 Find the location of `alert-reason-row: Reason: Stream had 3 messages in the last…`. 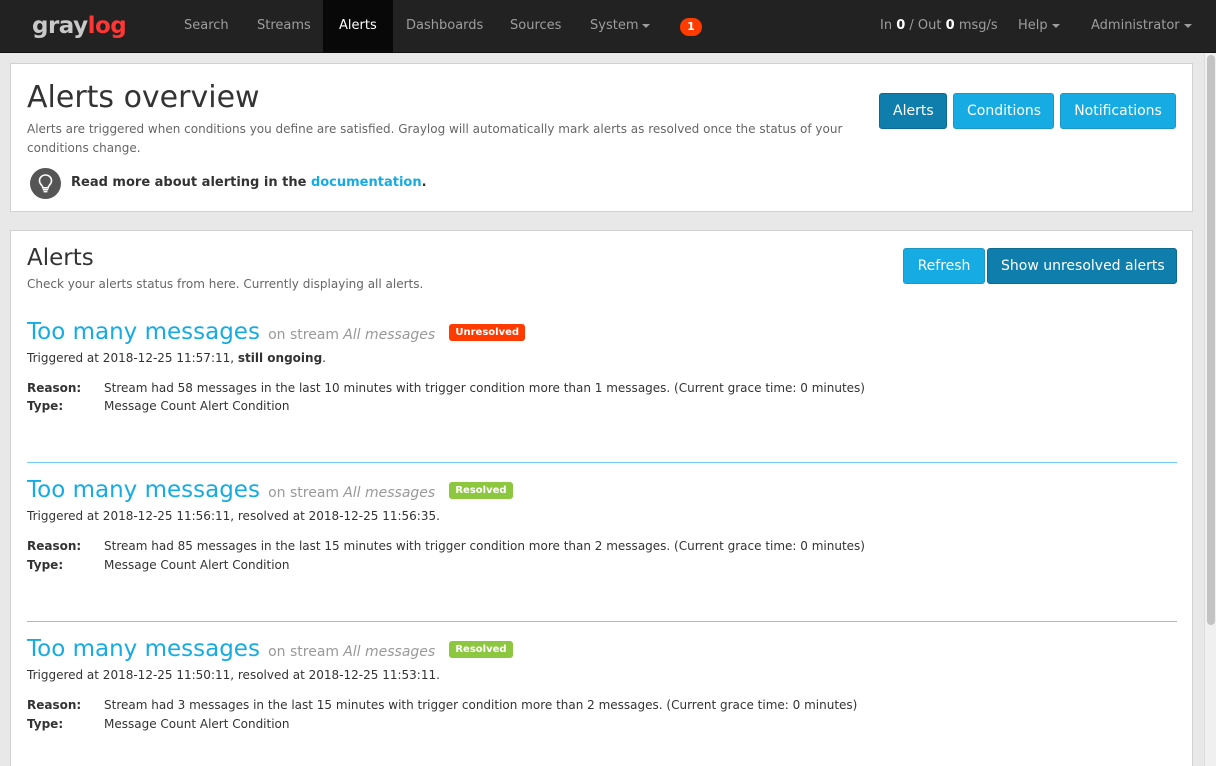

alert-reason-row: Reason: Stream had 3 messages in the last… is located at coordinates (442, 705).